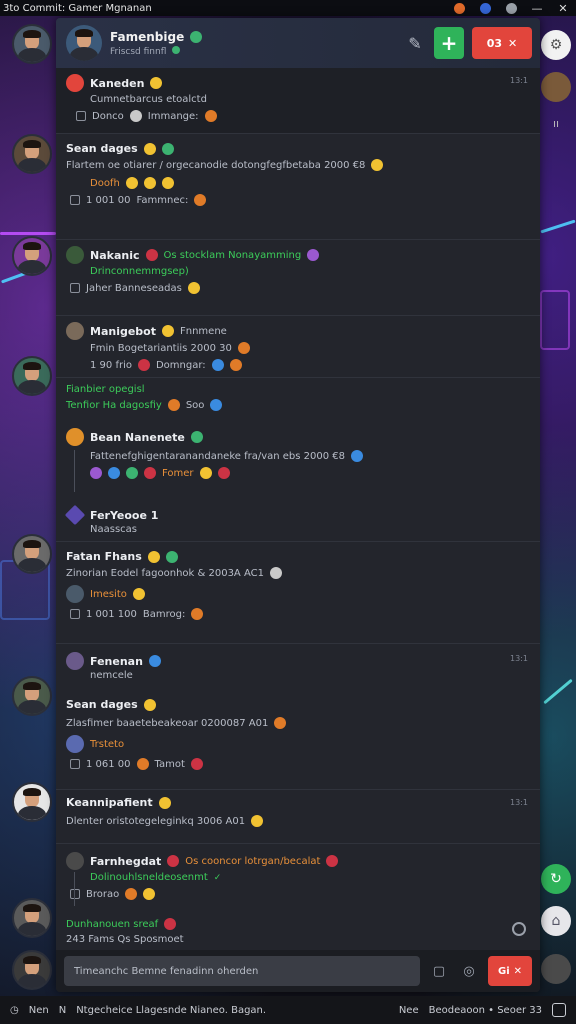  Describe the element at coordinates (298, 668) in the screenshot. I see `message-item: 13:1 Fenenan nemcele` at that location.